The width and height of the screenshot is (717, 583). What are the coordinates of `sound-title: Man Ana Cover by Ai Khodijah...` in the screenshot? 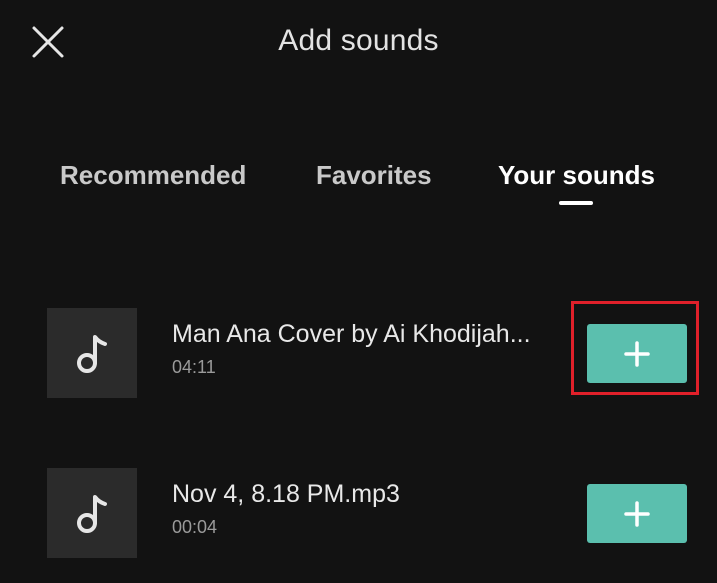 It's located at (351, 334).